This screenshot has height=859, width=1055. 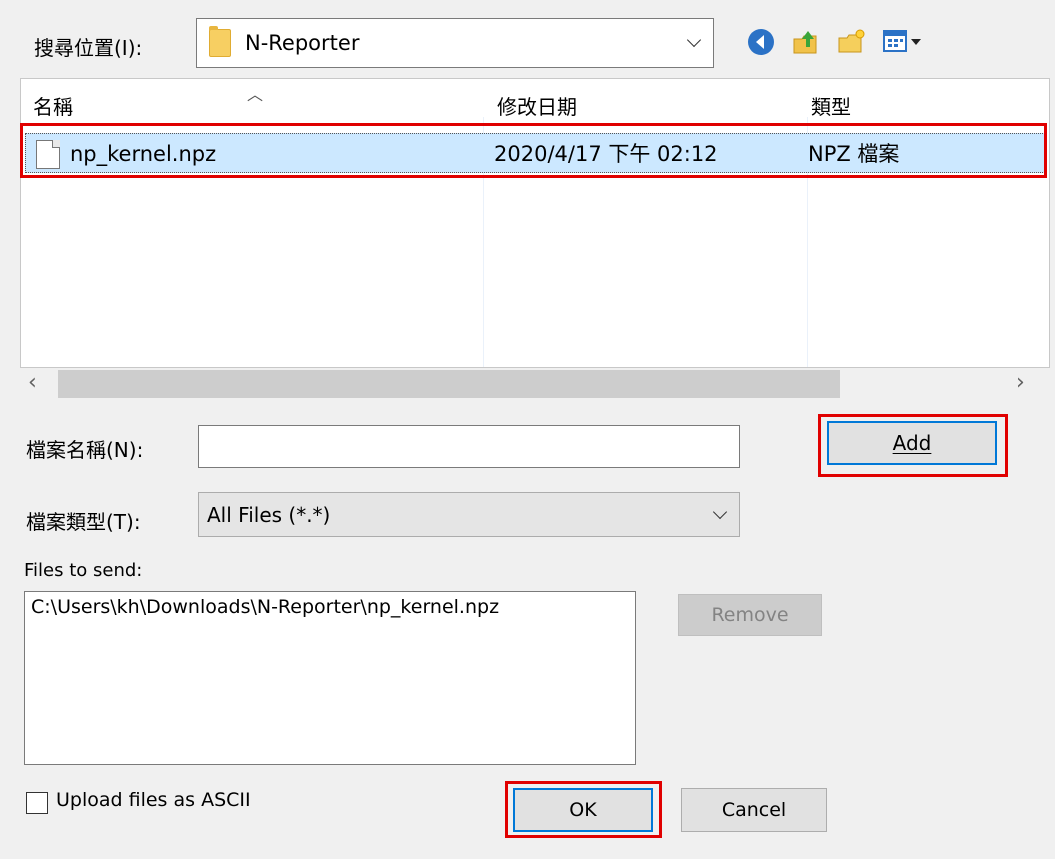 I want to click on sort-arrow-icon: ︿, so click(x=255, y=94).